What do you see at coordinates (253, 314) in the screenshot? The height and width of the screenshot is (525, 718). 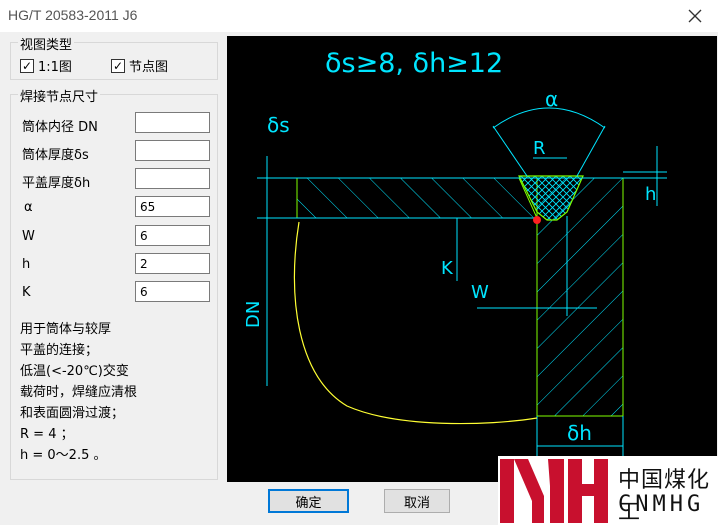 I see `label-dn: DN` at bounding box center [253, 314].